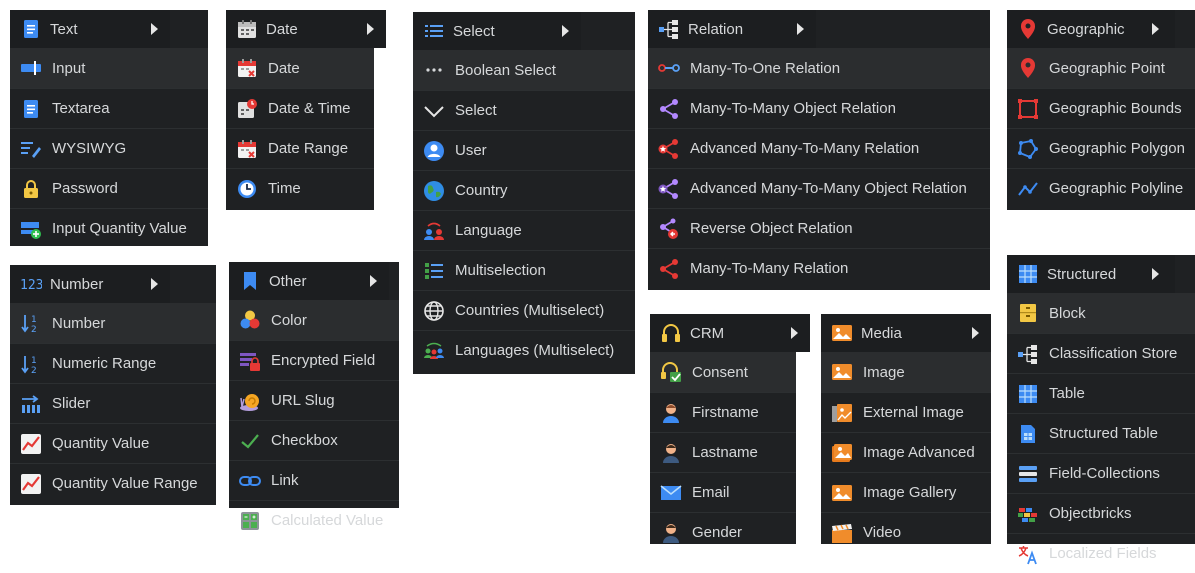 The height and width of the screenshot is (573, 1195). Describe the element at coordinates (125, 483) in the screenshot. I see `menu-item-label: Quantity Value Range` at that location.